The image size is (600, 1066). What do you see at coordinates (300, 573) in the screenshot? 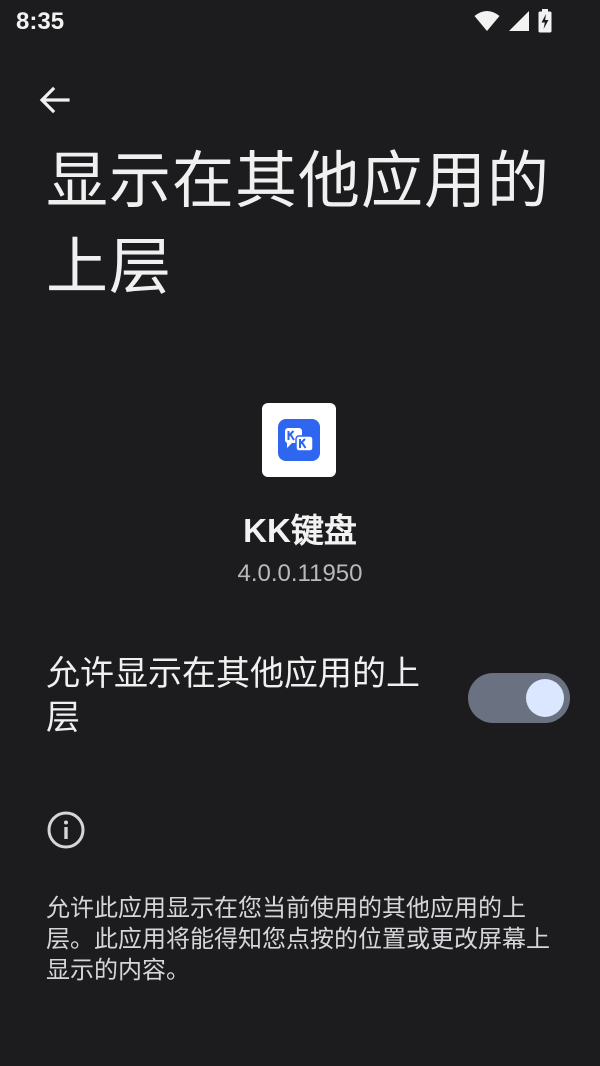
I see `app-version: 4.0.0.11950` at bounding box center [300, 573].